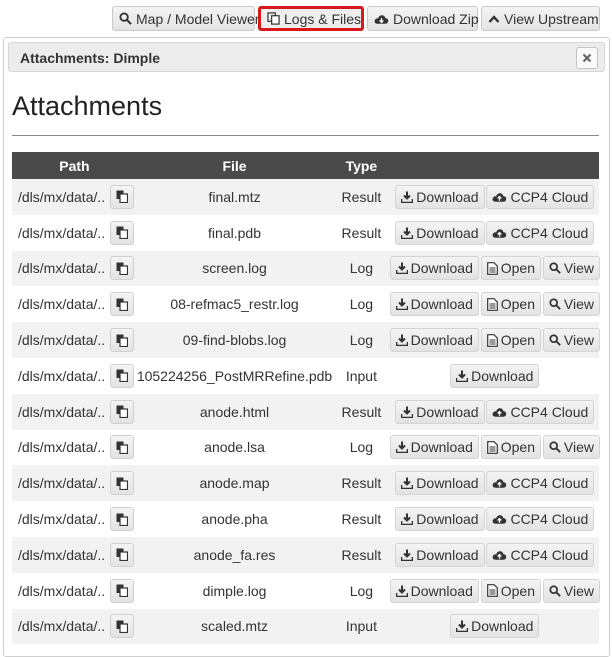 This screenshot has height=657, width=612. I want to click on file-cell: anode.html, so click(234, 411).